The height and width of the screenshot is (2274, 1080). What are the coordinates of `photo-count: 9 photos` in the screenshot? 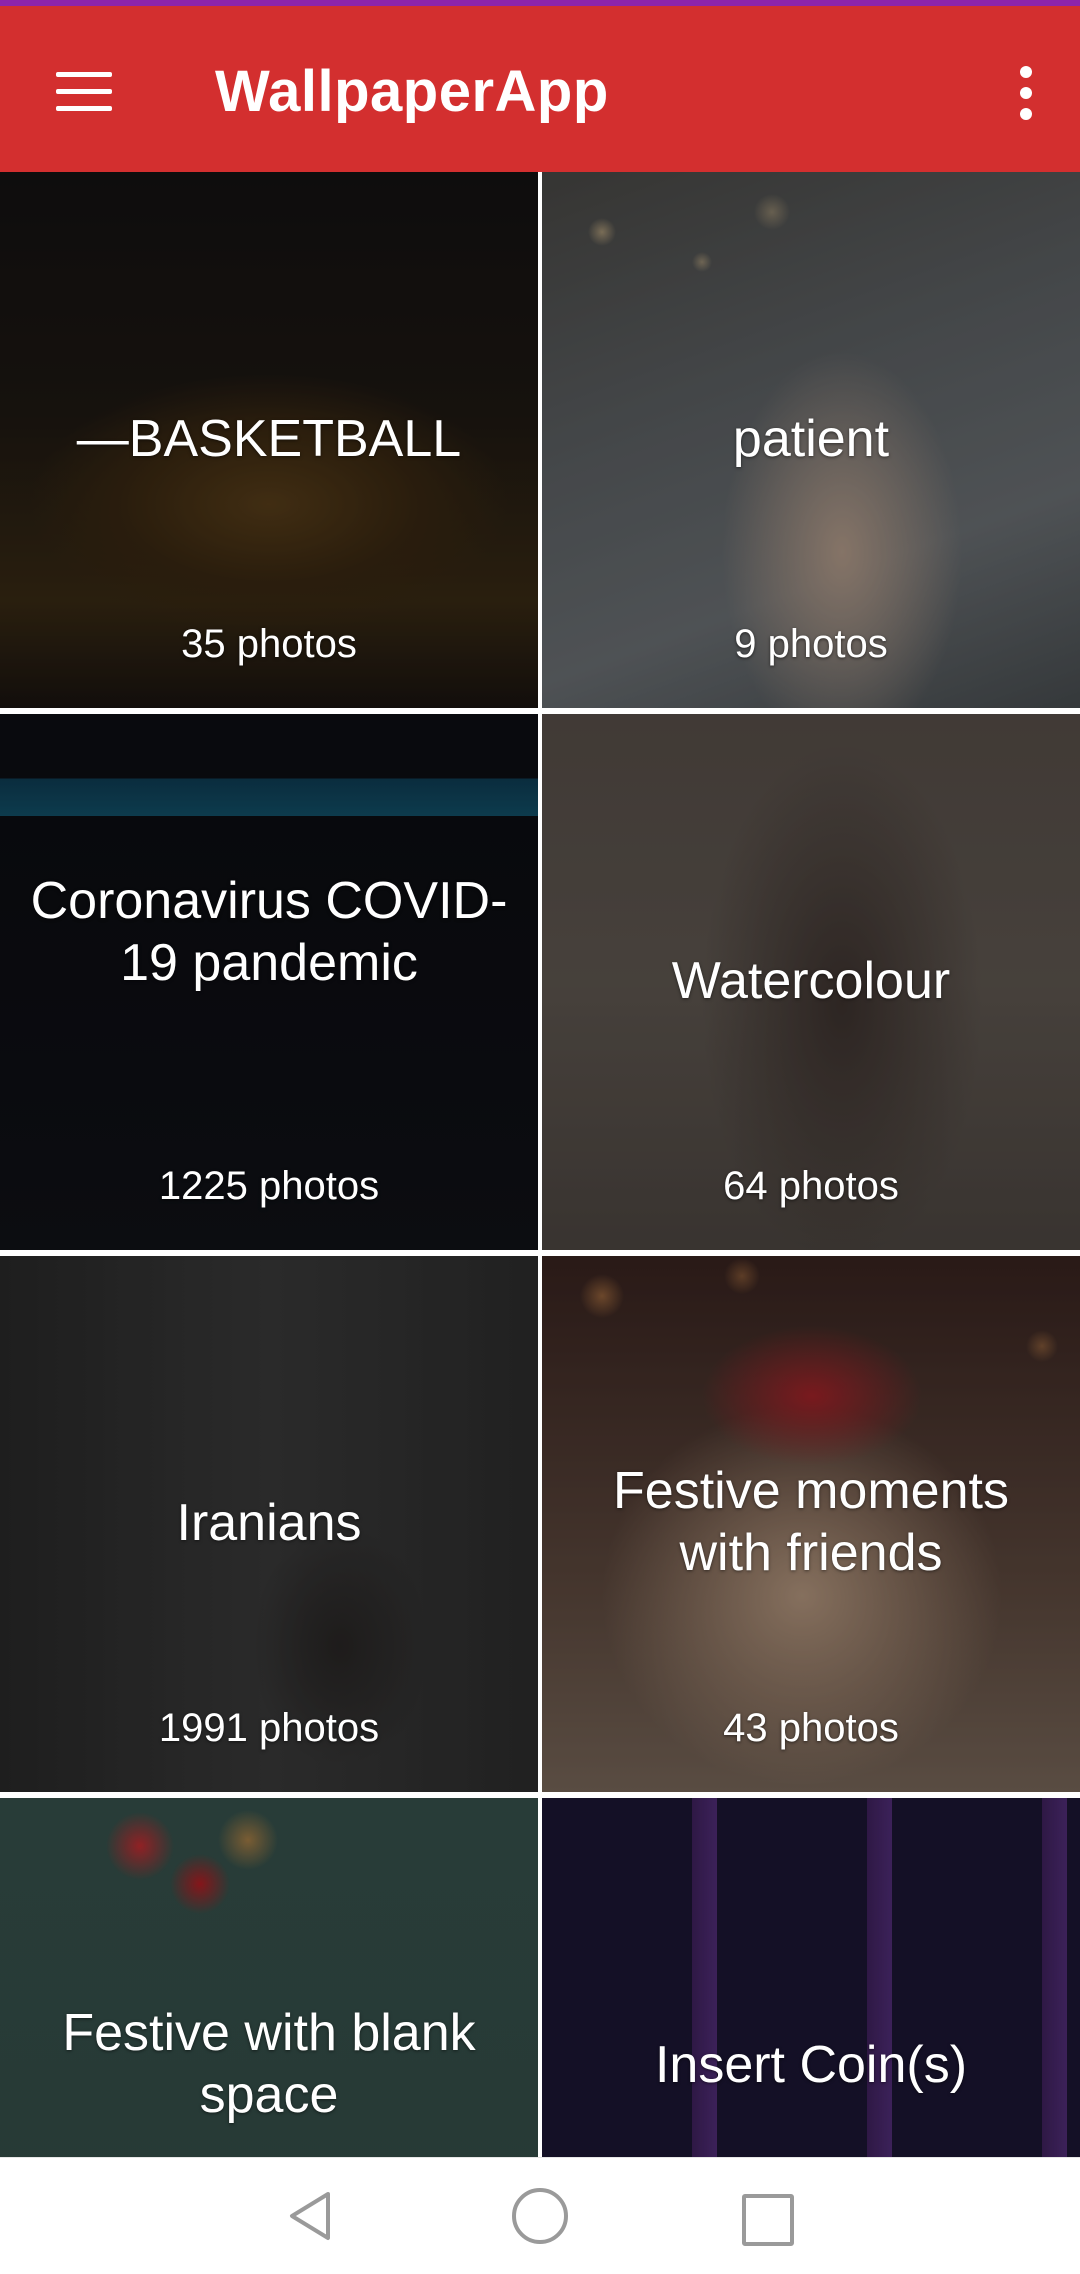 It's located at (811, 644).